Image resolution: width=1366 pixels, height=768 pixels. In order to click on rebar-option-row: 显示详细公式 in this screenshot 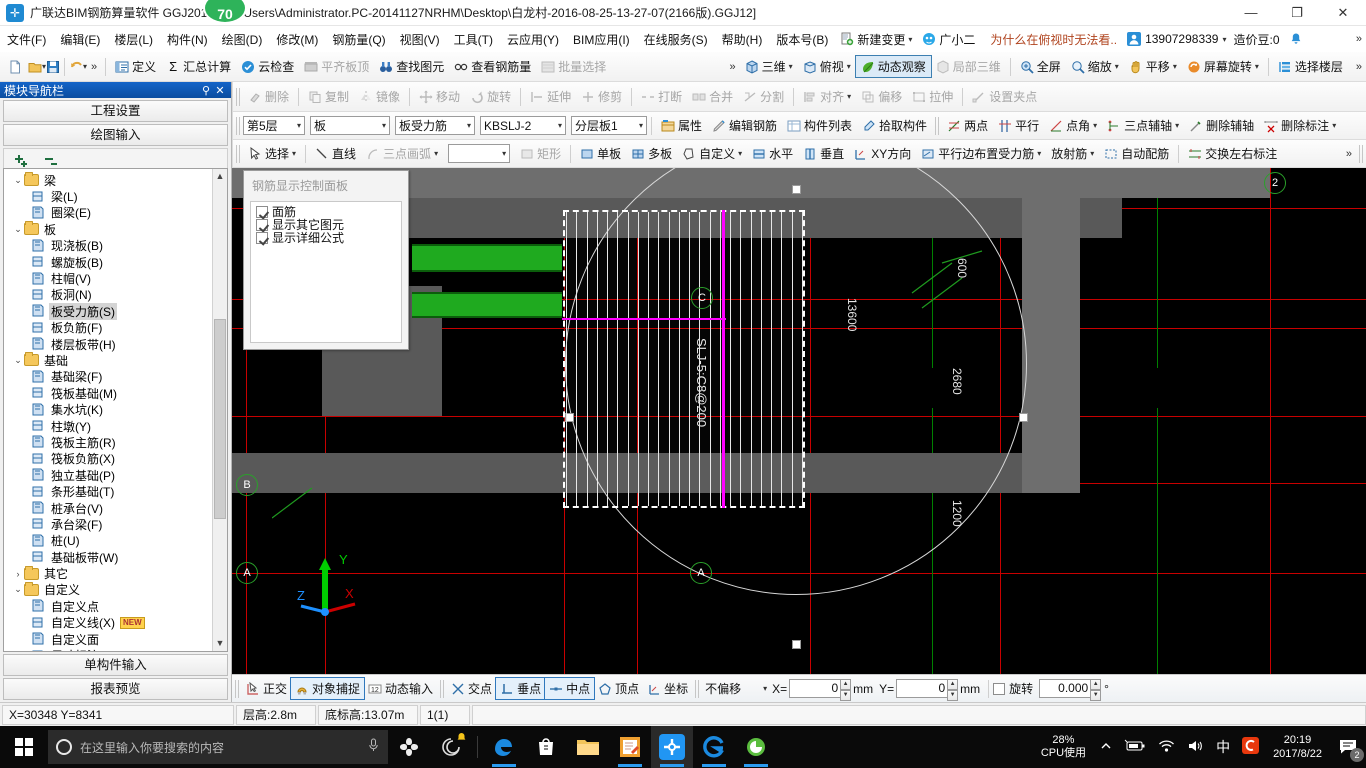, I will do `click(326, 238)`.